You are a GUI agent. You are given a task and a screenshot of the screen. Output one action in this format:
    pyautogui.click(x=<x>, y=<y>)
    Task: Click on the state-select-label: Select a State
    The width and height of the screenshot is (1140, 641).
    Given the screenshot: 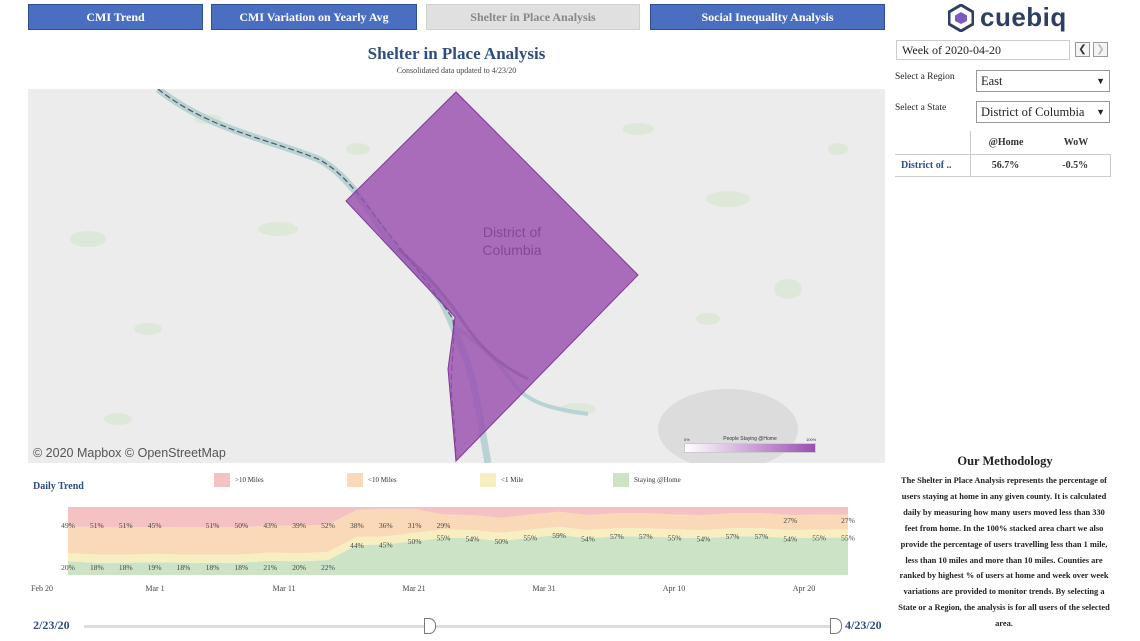 What is the action you would take?
    pyautogui.click(x=921, y=108)
    